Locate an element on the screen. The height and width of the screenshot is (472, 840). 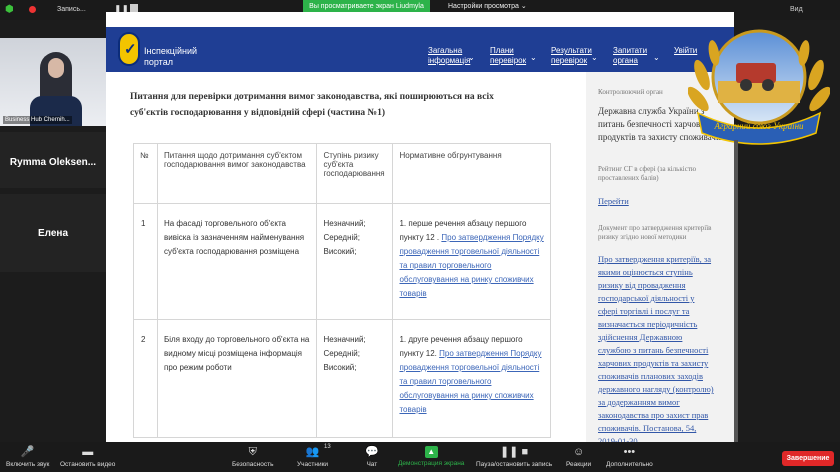
nav-ask-authority: Запитати органа ⌄ is located at coordinates (636, 56).